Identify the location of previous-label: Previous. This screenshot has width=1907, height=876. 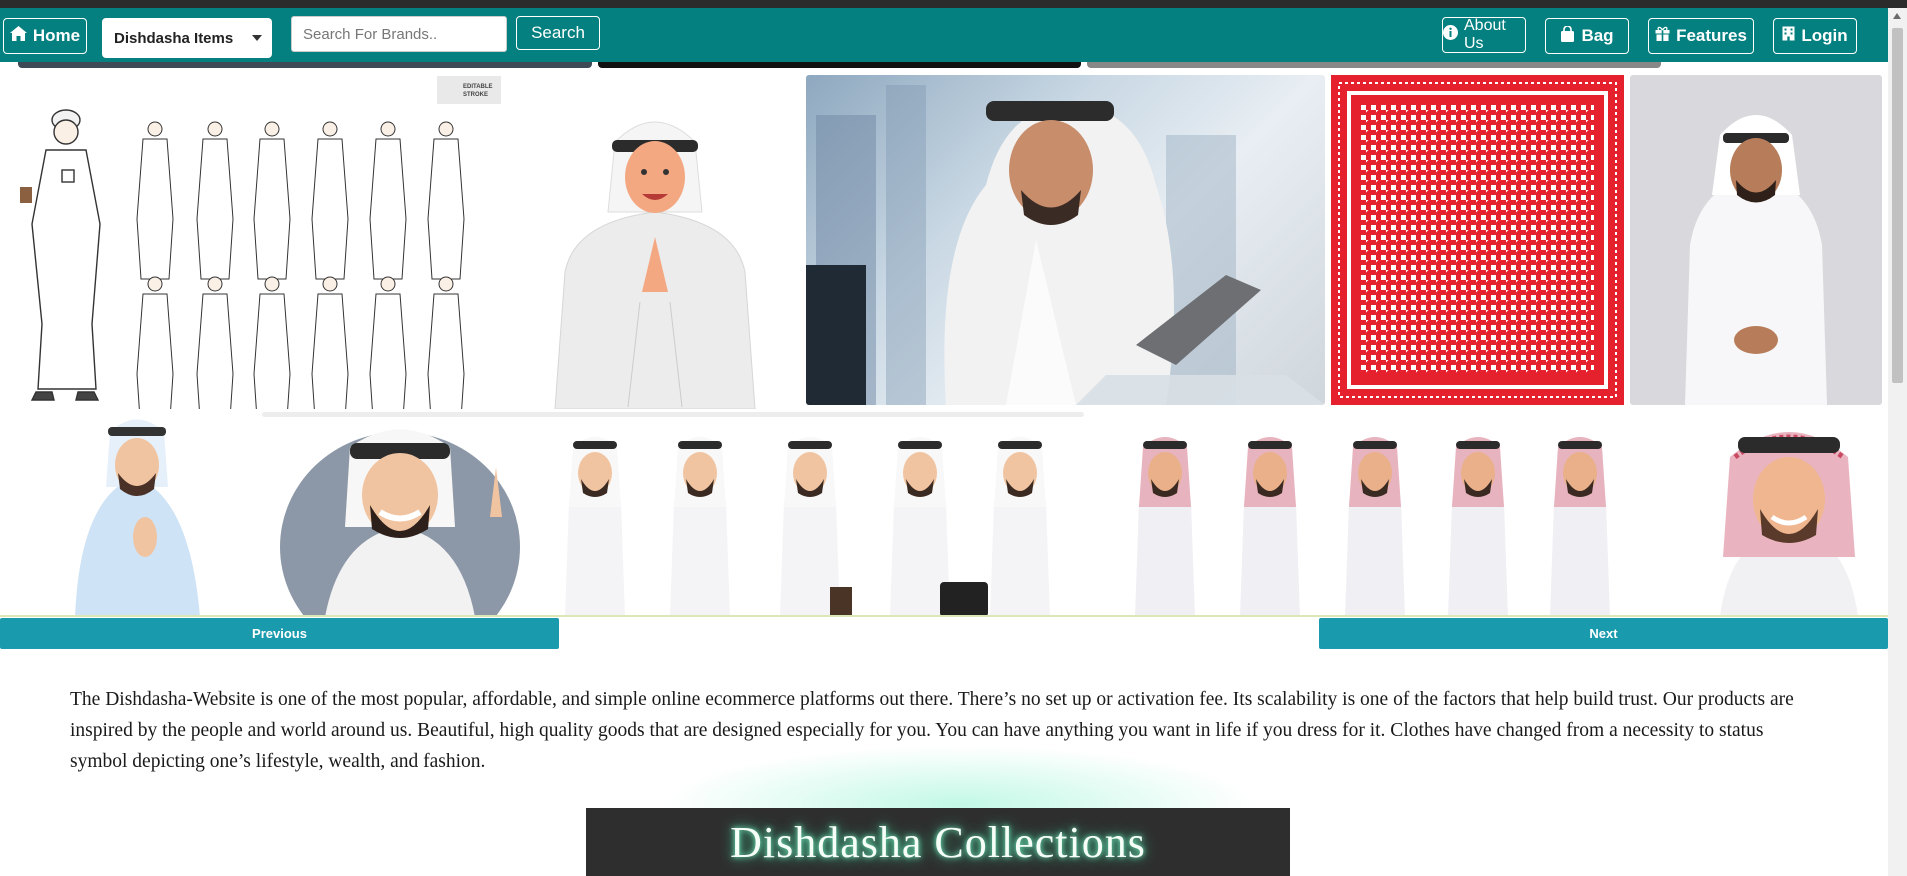
(279, 633).